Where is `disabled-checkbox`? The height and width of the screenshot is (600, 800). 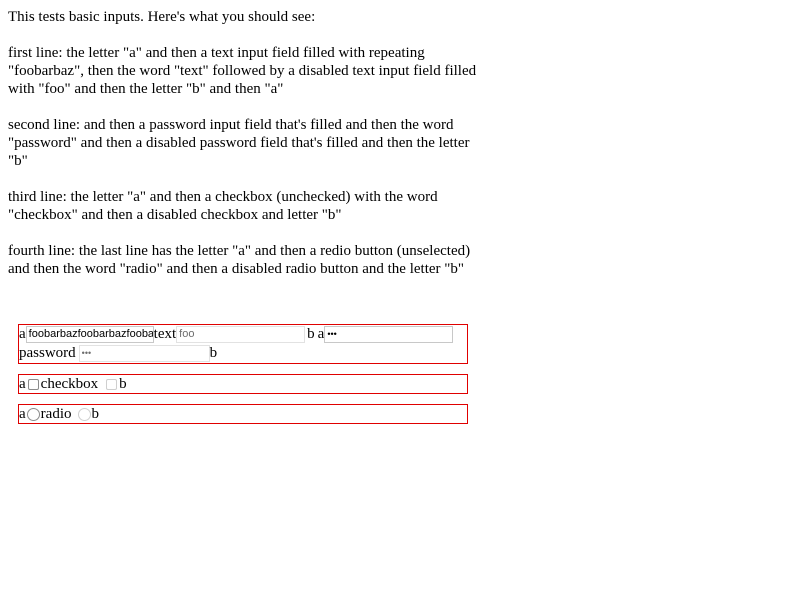 disabled-checkbox is located at coordinates (112, 384).